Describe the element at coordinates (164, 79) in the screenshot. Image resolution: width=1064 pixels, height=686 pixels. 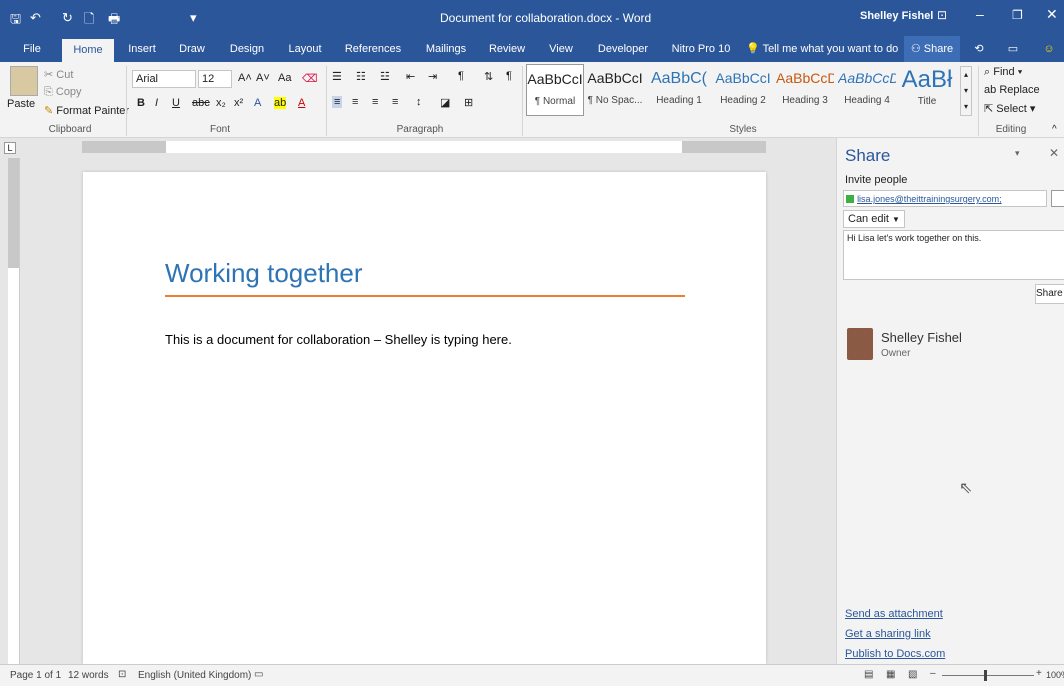
I see `font-name-box: Arial` at that location.